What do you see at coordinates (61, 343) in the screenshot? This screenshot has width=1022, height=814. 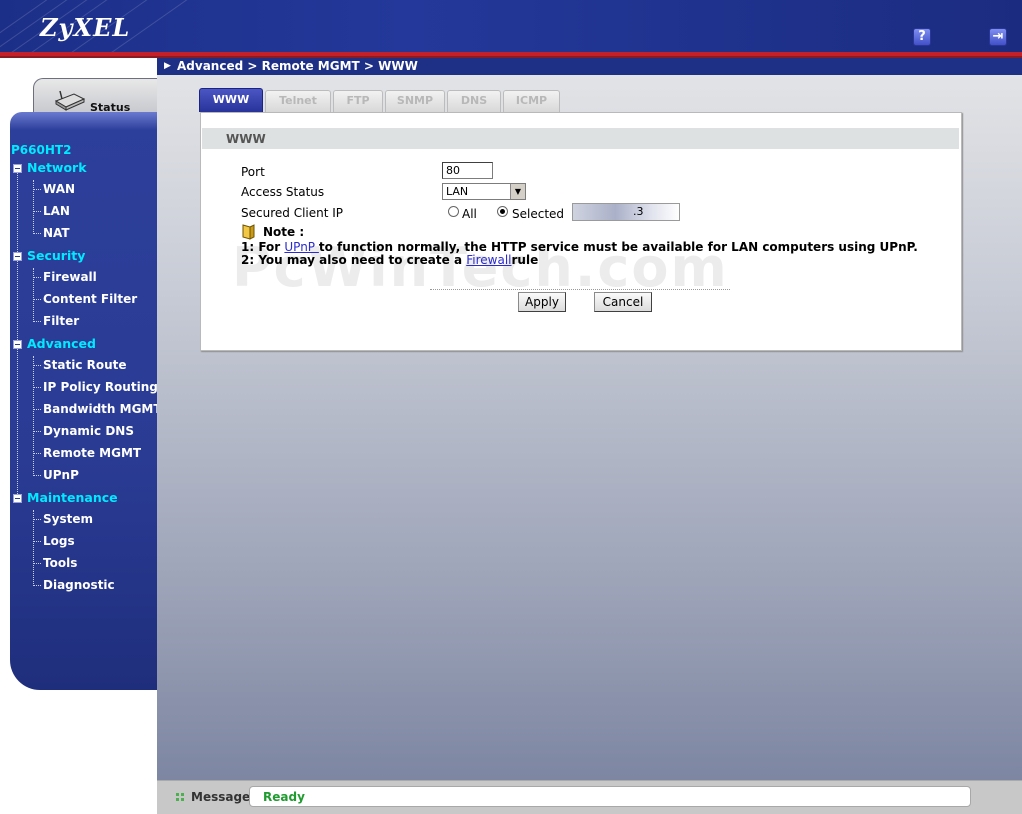 I see `sidebar-section-advanced: Advanced` at bounding box center [61, 343].